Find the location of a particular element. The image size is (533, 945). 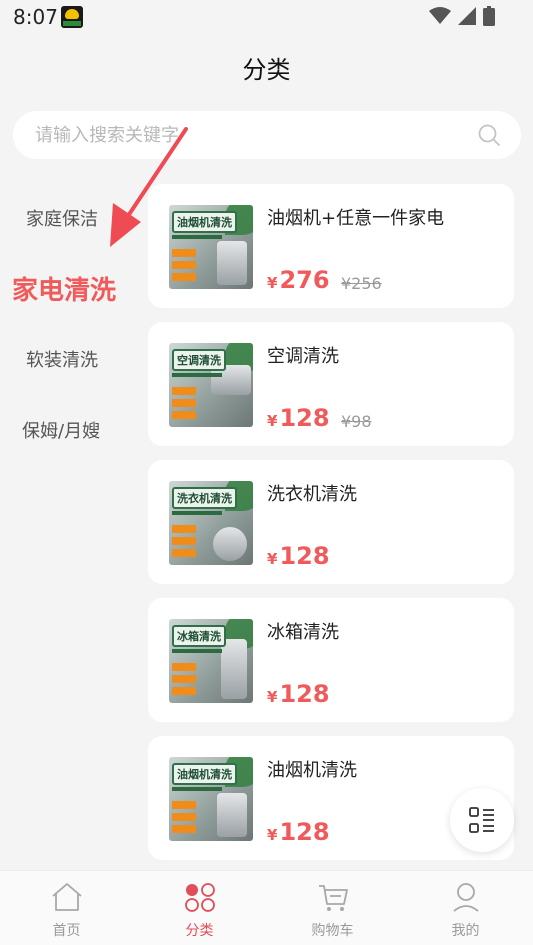

thumbnail-title: 空调清洗 is located at coordinates (199, 360).